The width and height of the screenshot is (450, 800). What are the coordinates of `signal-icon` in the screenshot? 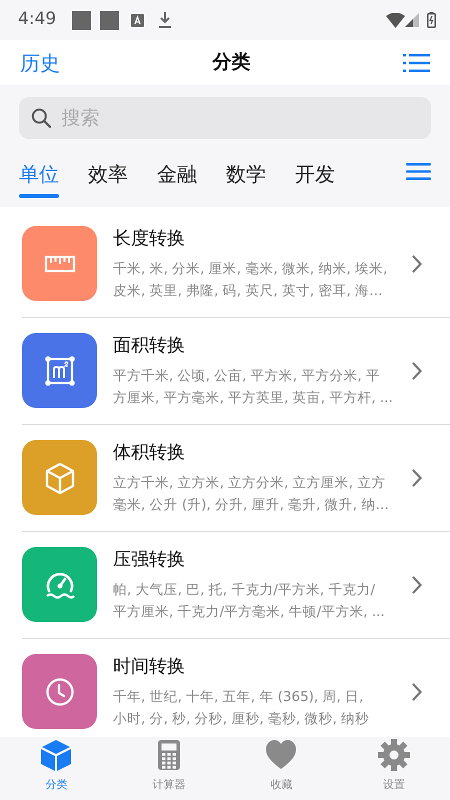 It's located at (412, 20).